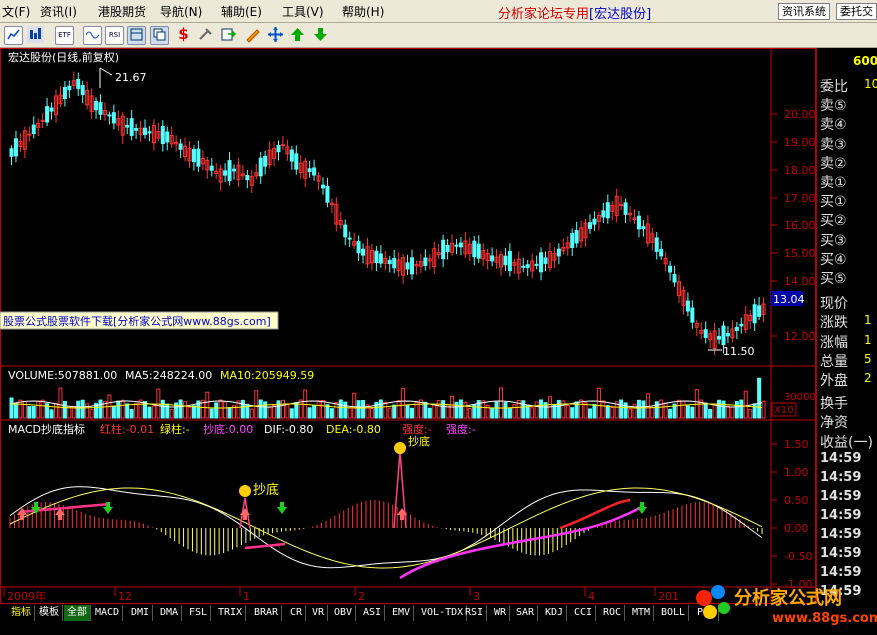  I want to click on rsi-icon: RSI, so click(114, 35).